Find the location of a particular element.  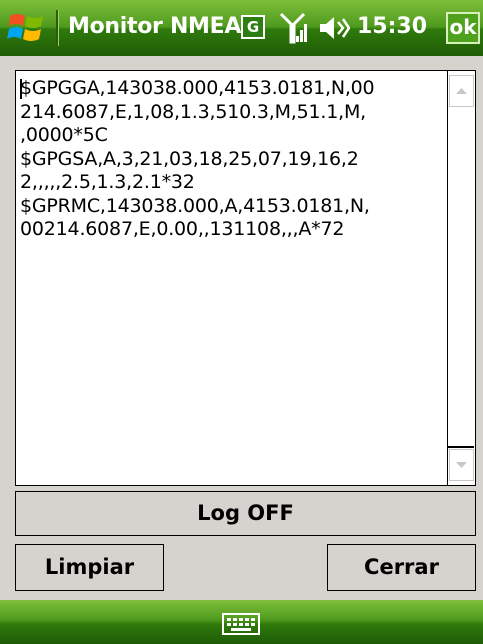

vertical-scrollbar is located at coordinates (462, 278).